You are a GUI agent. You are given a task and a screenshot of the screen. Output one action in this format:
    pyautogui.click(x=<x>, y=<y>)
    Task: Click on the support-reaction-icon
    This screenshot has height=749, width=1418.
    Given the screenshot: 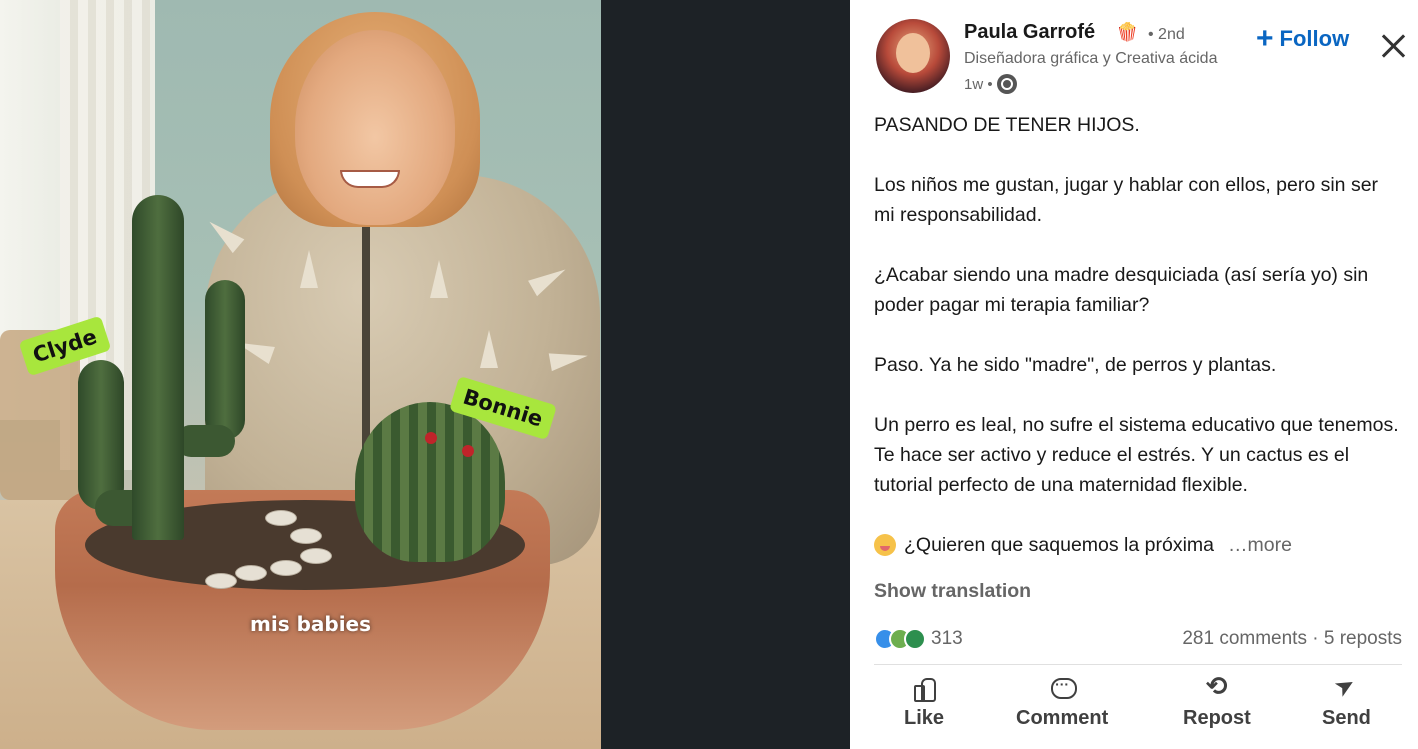 What is the action you would take?
    pyautogui.click(x=915, y=639)
    